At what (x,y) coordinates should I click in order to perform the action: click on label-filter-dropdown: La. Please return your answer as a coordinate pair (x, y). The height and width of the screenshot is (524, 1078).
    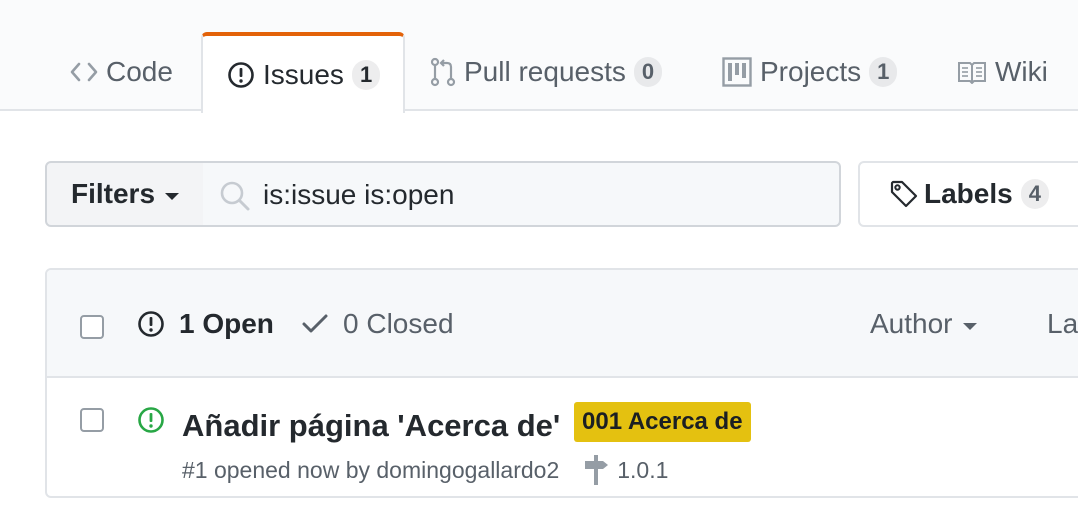
    Looking at the image, I should click on (1062, 324).